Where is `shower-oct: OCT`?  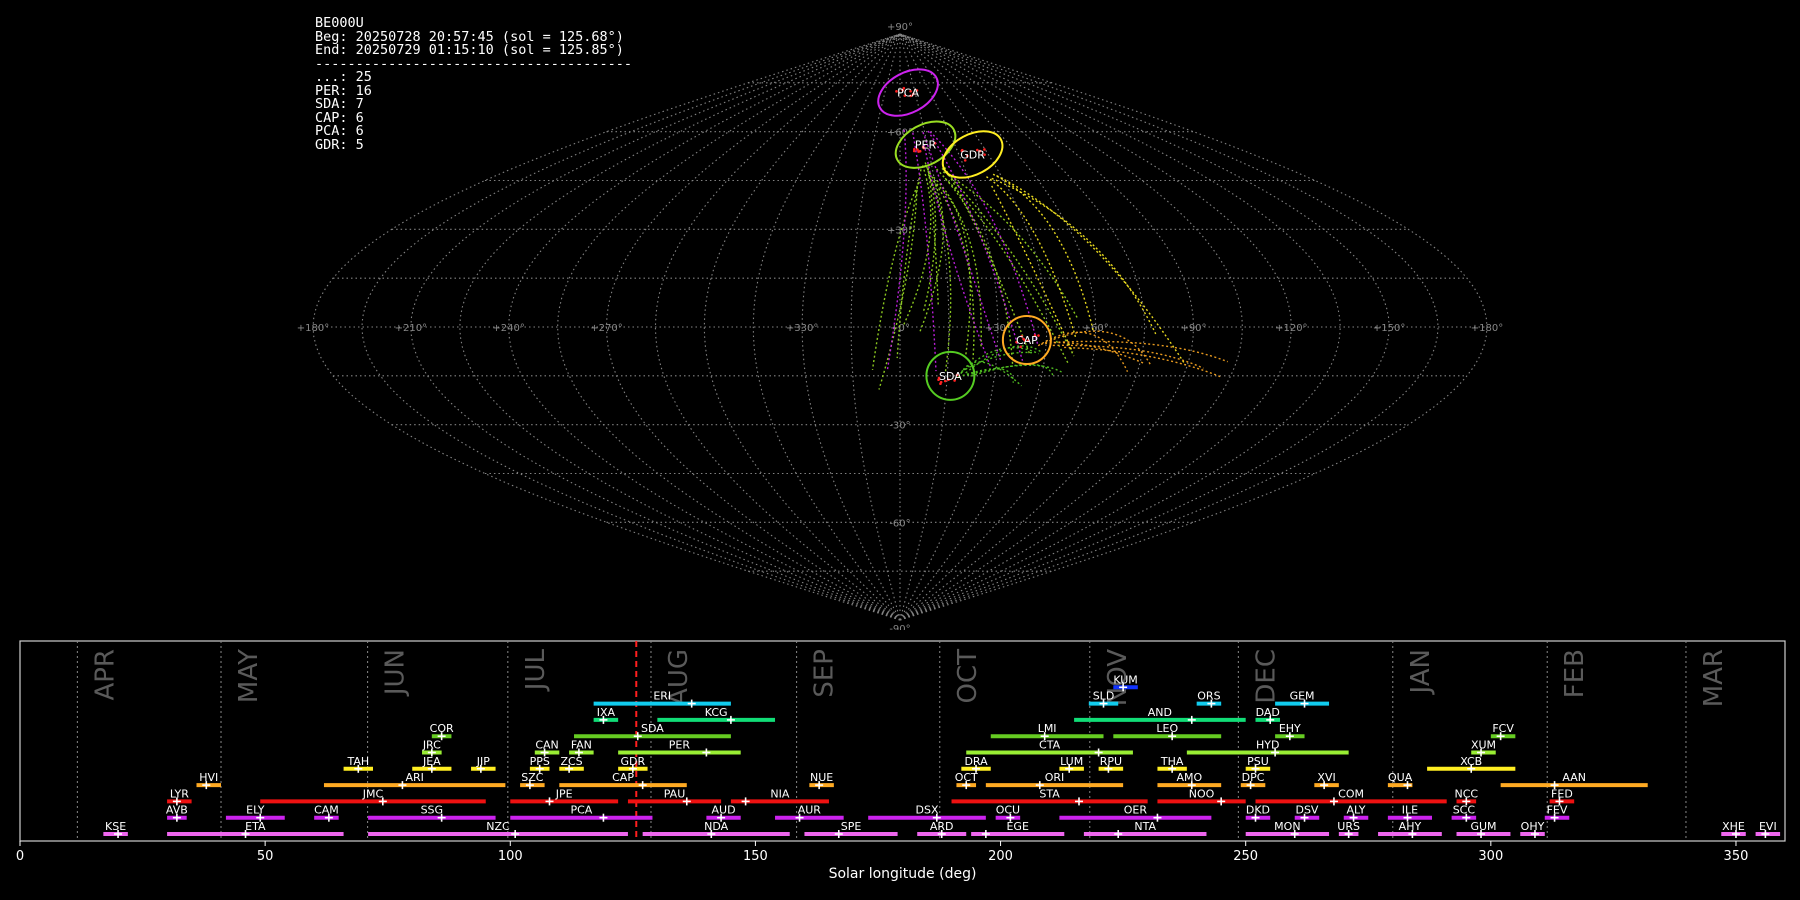 shower-oct: OCT is located at coordinates (966, 780).